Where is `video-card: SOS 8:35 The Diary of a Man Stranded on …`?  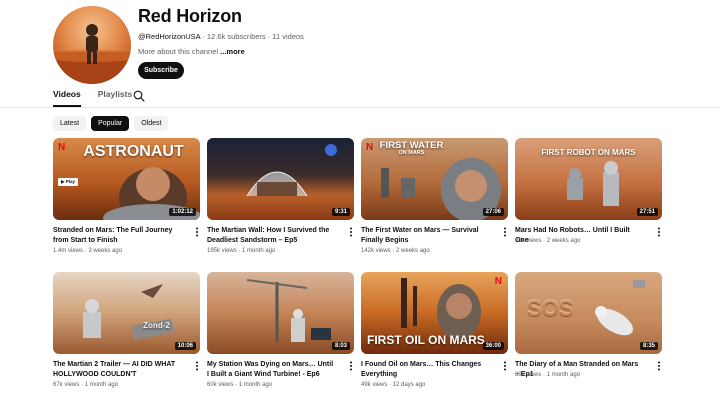 video-card: SOS 8:35 The Diary of a Man Stranded on … is located at coordinates (588, 325).